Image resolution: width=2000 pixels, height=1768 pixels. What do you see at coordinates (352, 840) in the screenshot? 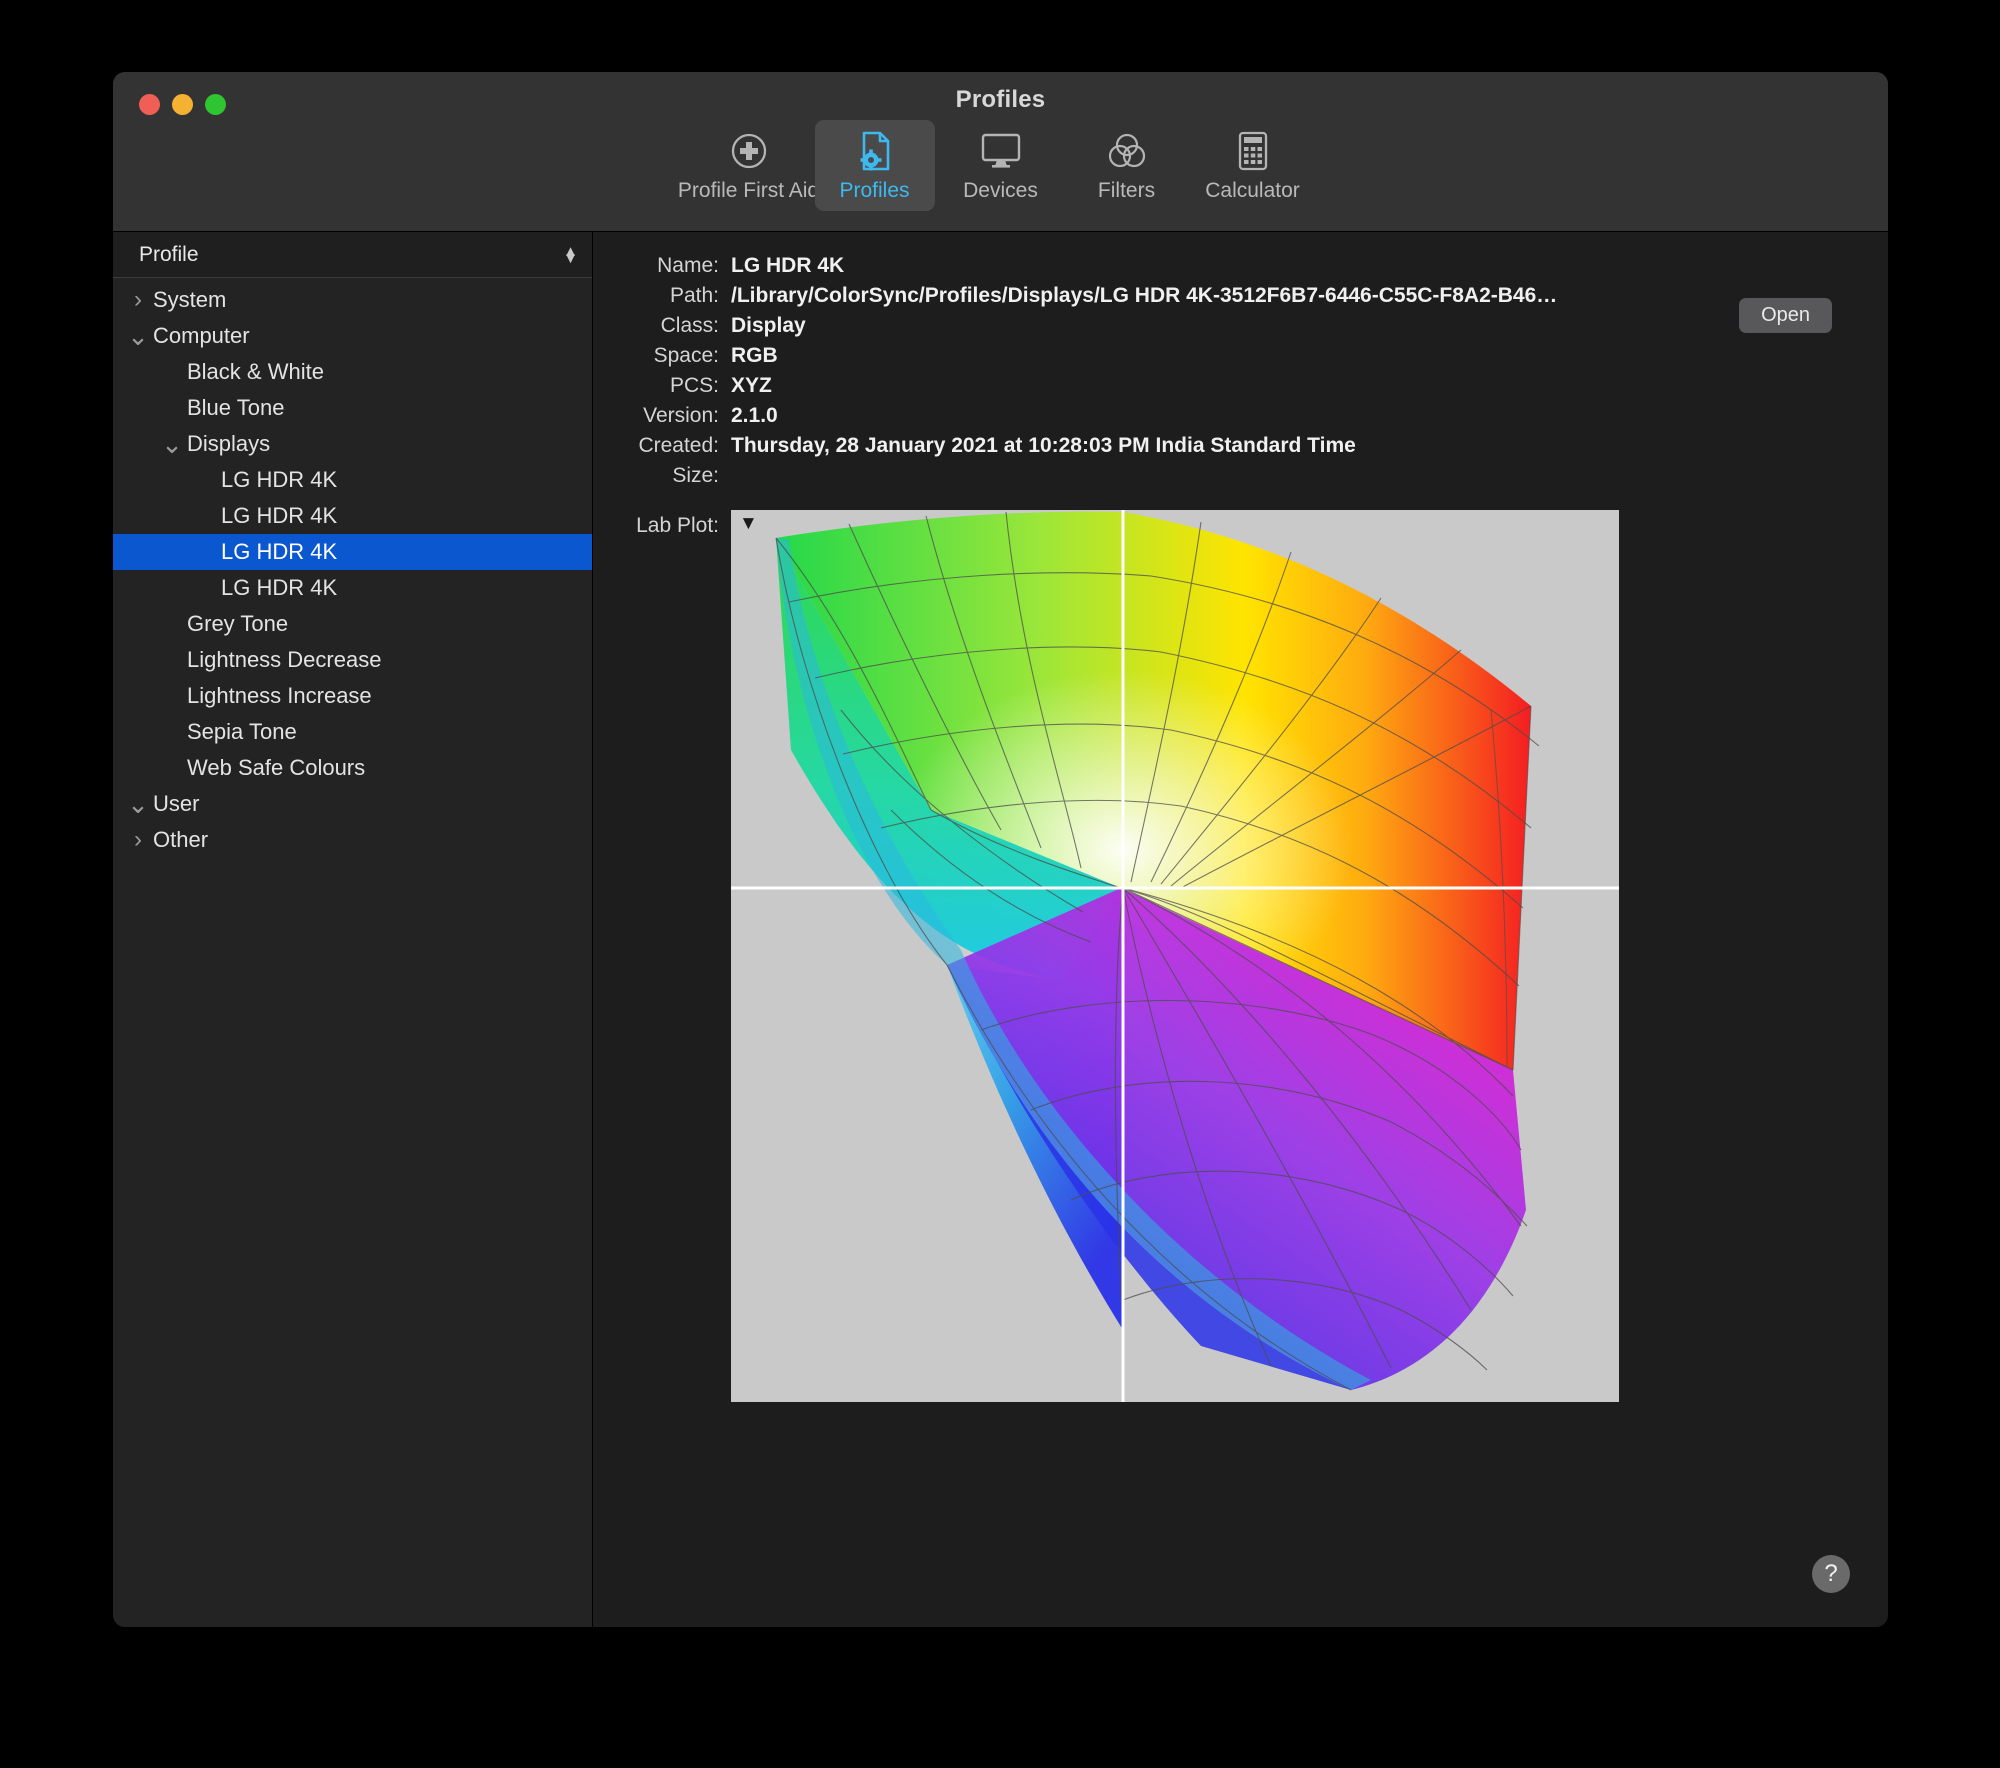
I see `sidebar-item-other: › Other` at bounding box center [352, 840].